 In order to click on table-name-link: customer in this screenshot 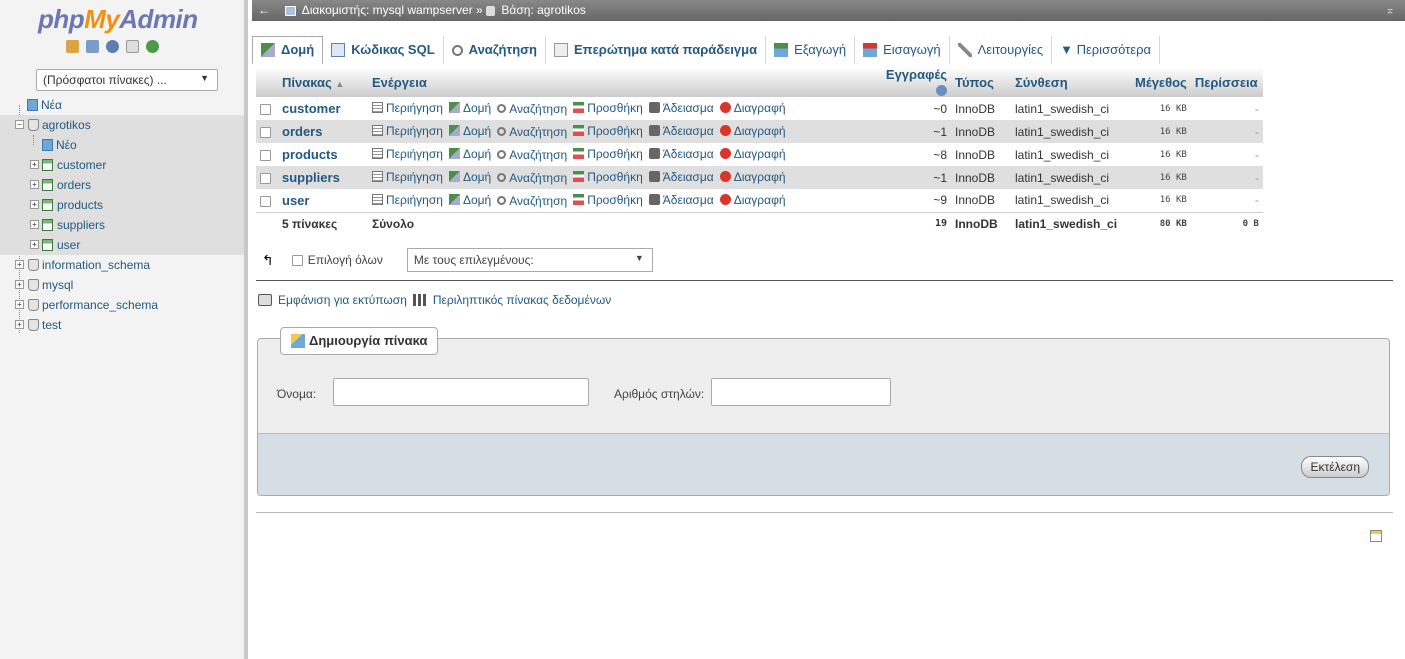, I will do `click(311, 108)`.